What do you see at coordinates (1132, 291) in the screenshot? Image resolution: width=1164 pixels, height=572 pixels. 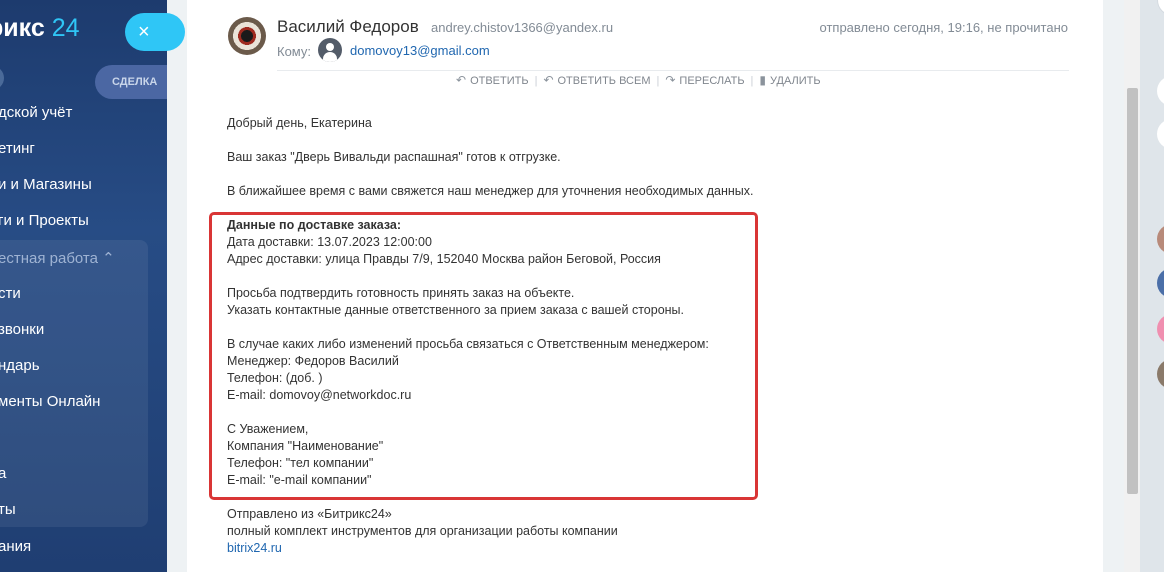 I see `scrollbar-thumb` at bounding box center [1132, 291].